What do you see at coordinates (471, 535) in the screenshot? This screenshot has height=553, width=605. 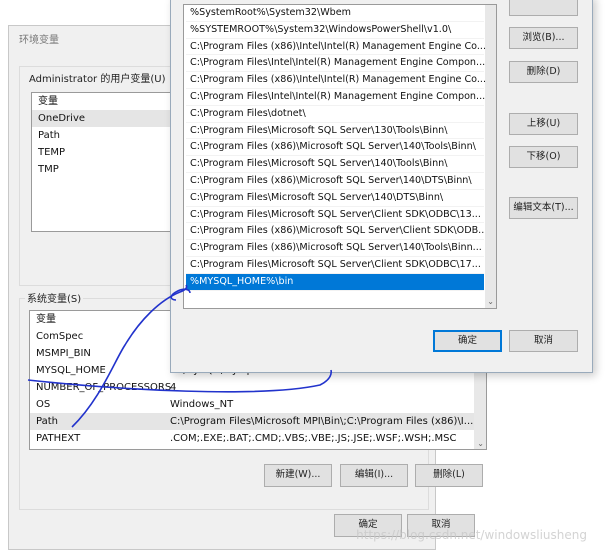 I see `watermark: https://blog.csdn.net/windowsliusheng` at bounding box center [471, 535].